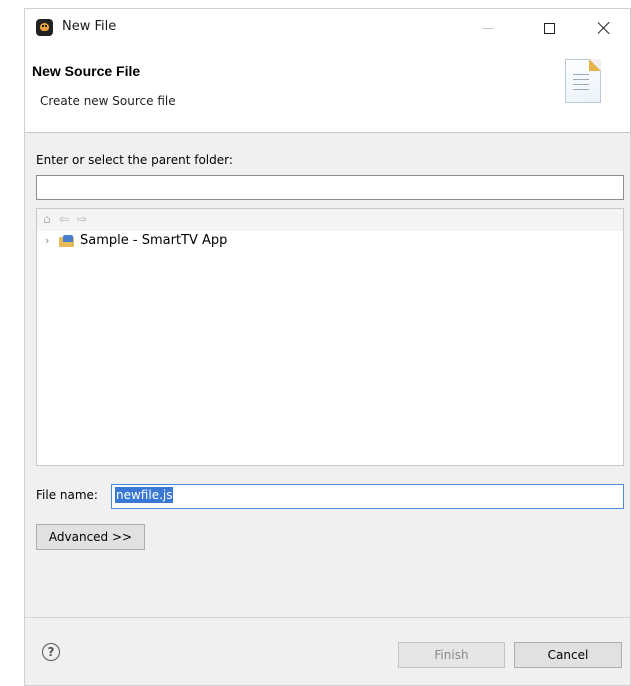  What do you see at coordinates (327, 90) in the screenshot?
I see `wizard-header: New Source File Create new Source file` at bounding box center [327, 90].